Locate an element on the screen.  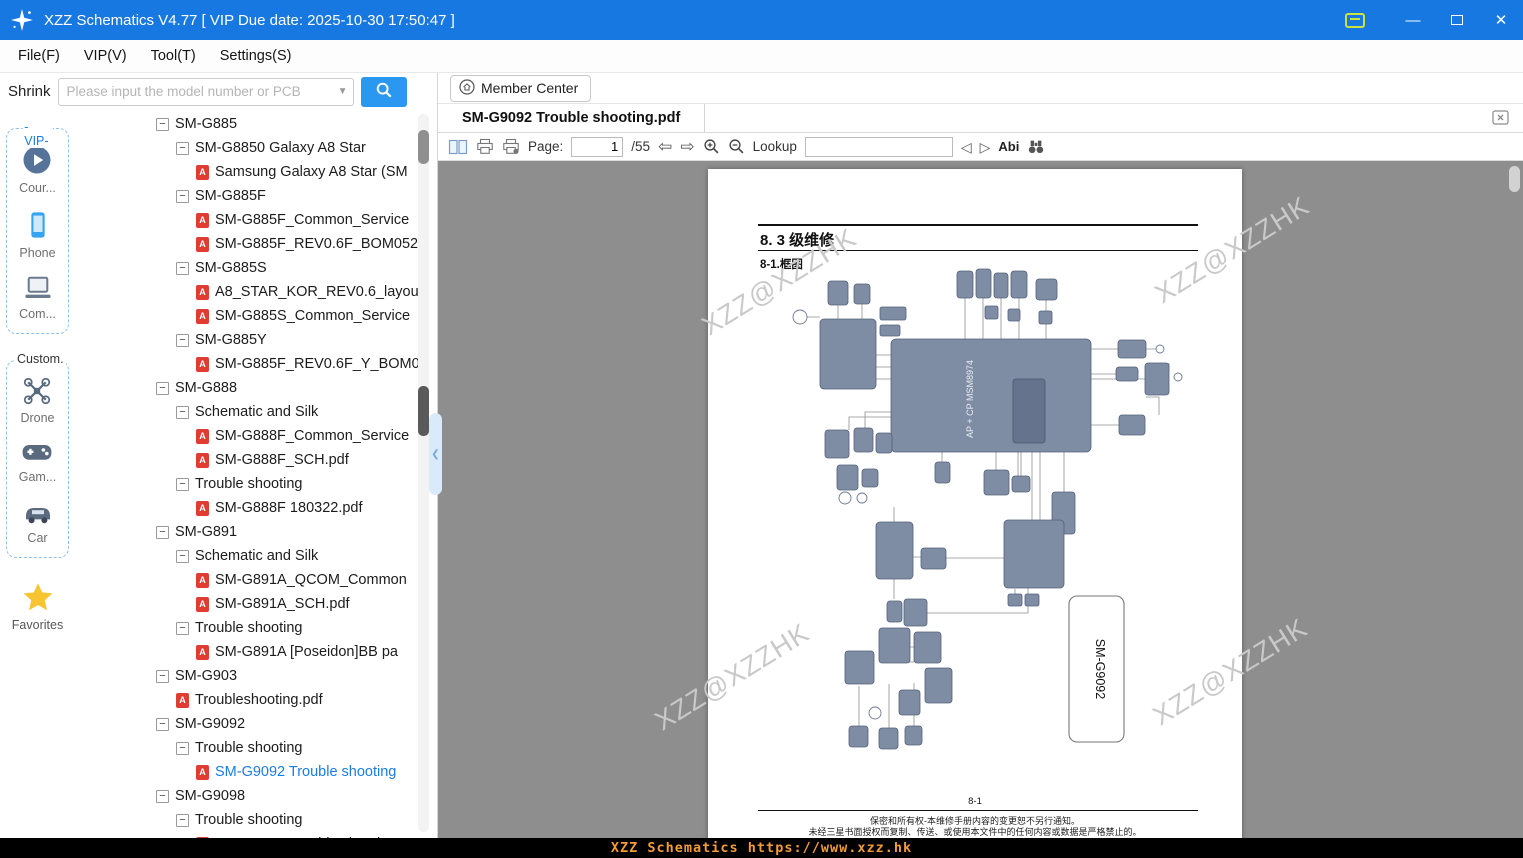
vip-card-icon is located at coordinates (1355, 20).